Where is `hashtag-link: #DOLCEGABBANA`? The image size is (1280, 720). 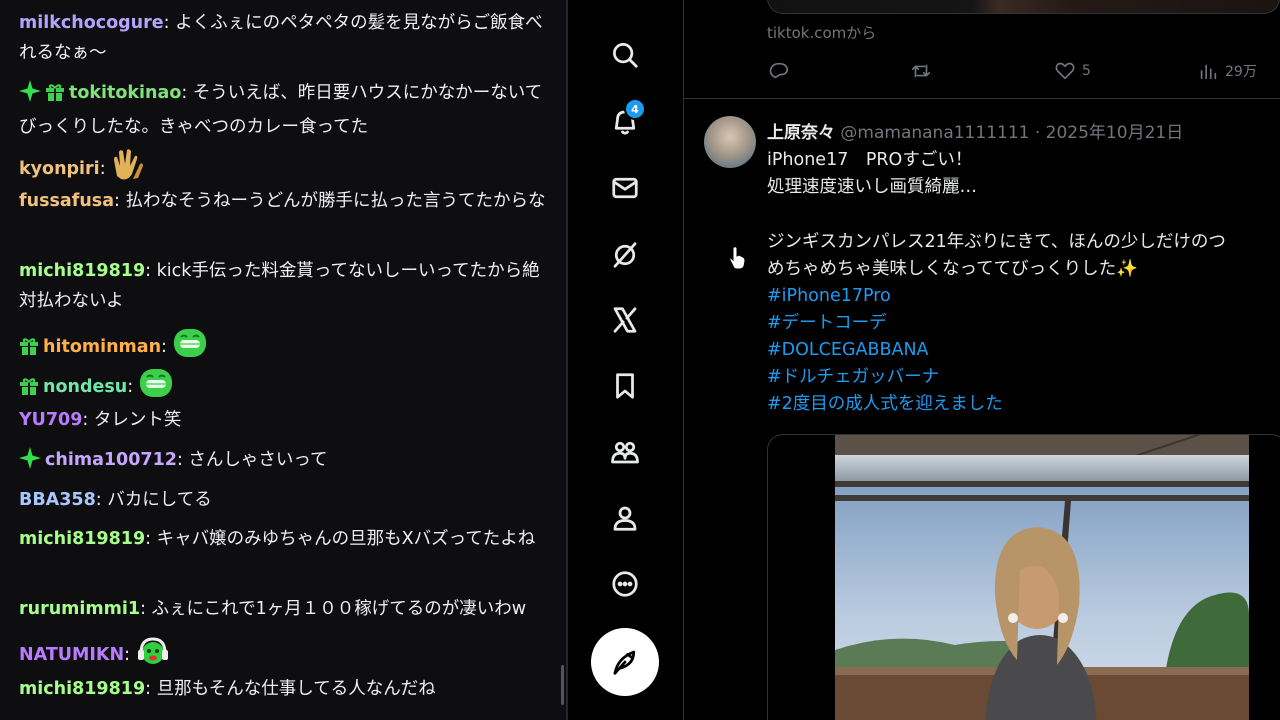 hashtag-link: #DOLCEGABBANA is located at coordinates (848, 350).